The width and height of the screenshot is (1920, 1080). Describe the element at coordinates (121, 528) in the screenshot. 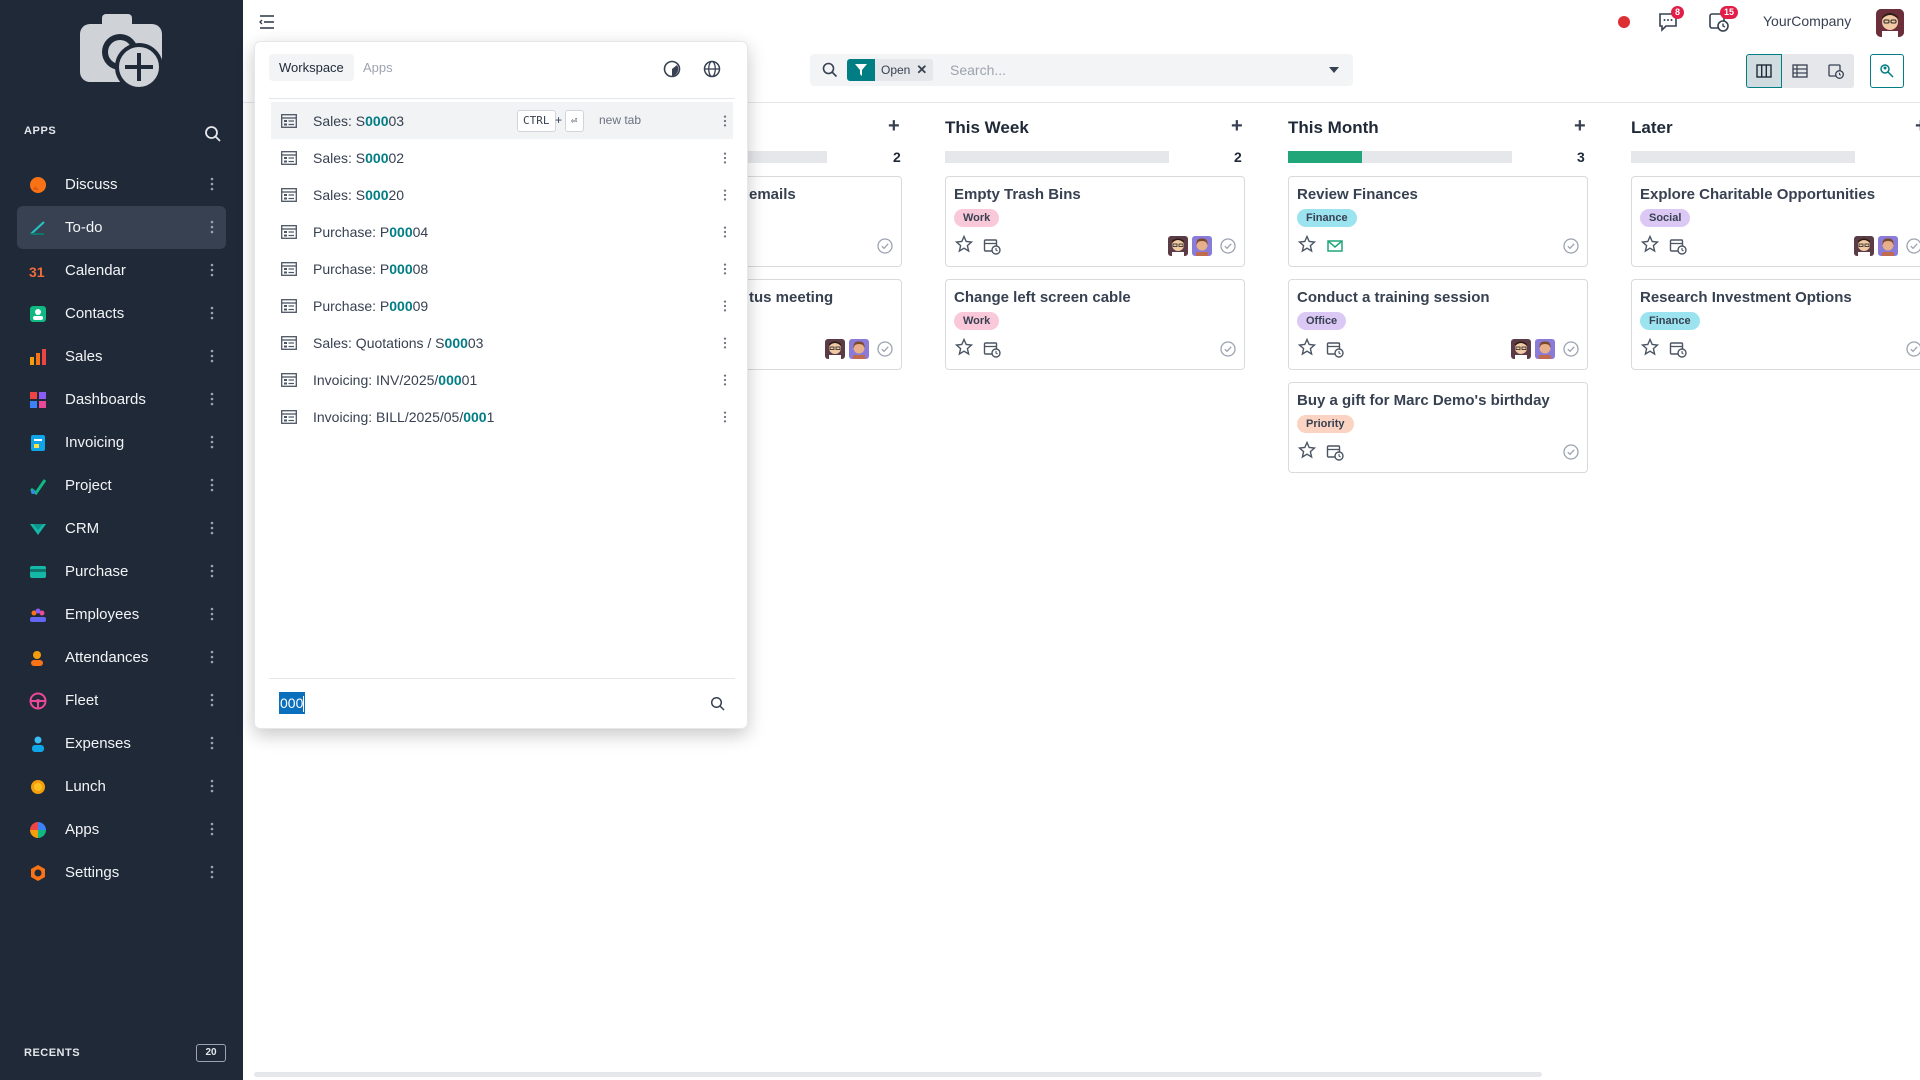

I see `sidebar-item-crm: CRM` at that location.